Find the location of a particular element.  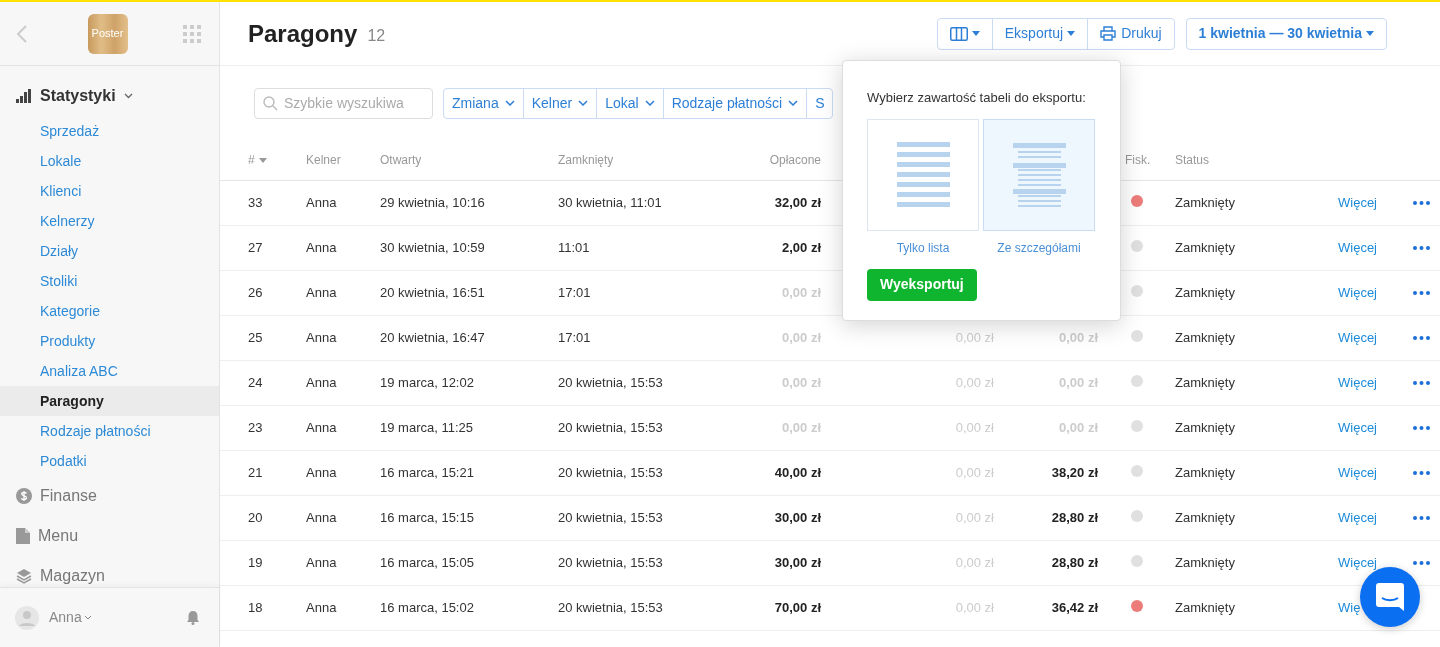

option-label: Ze szczegółami is located at coordinates (1039, 247).